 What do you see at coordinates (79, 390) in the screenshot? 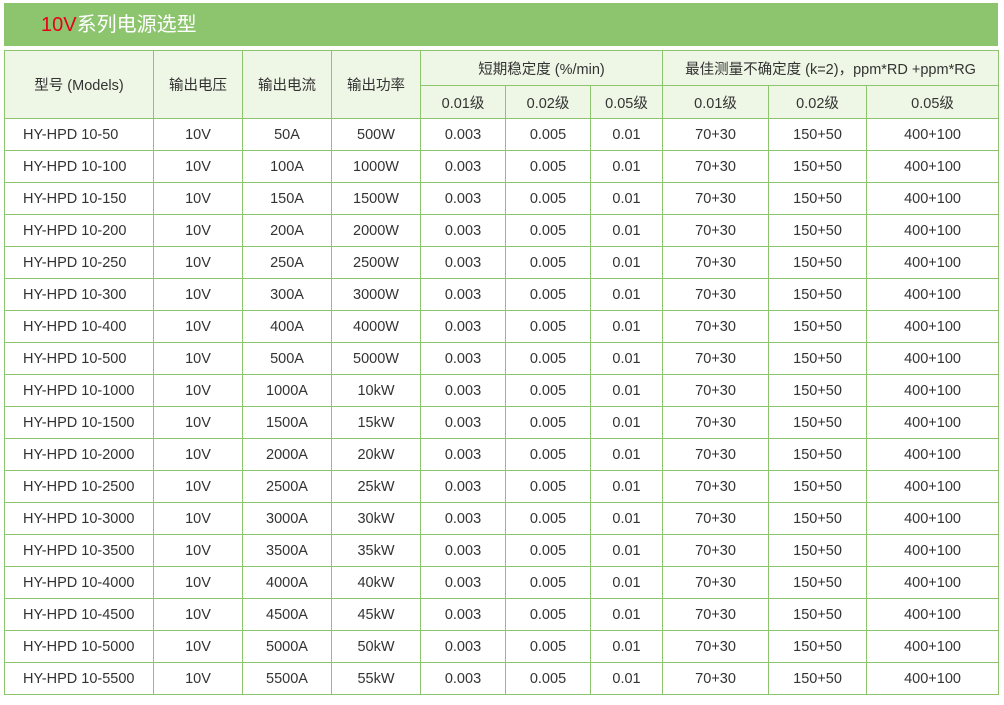
I see `cell-model: HY-HPD 10-1000` at bounding box center [79, 390].